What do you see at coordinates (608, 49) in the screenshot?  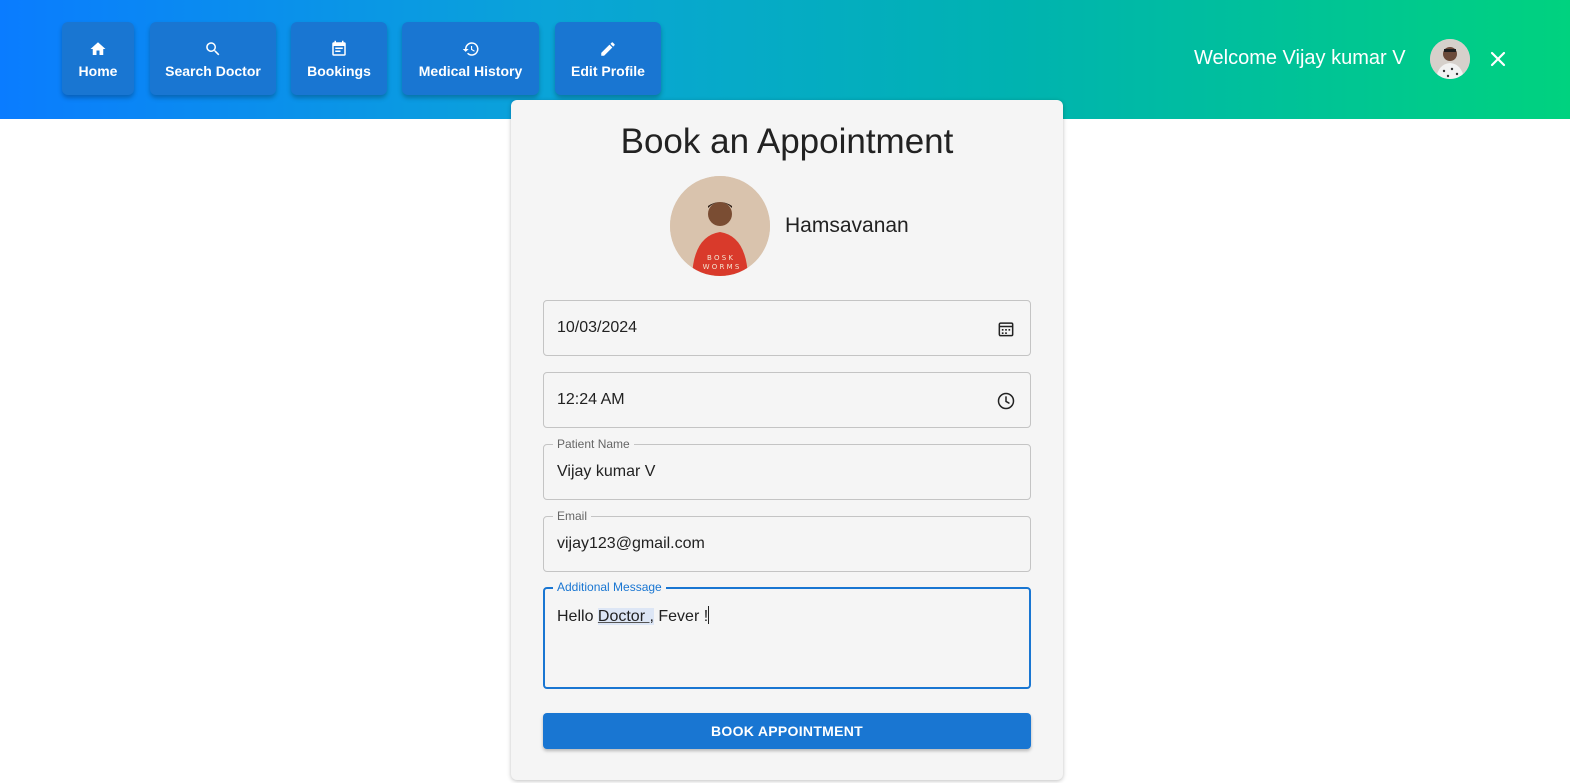 I see `pencil-icon` at bounding box center [608, 49].